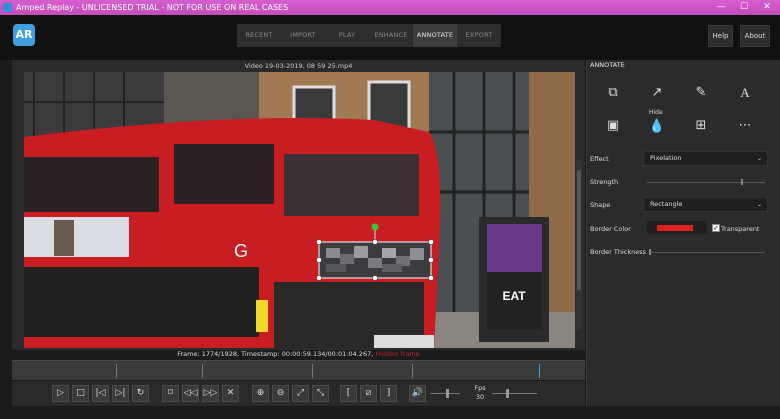 The image size is (780, 419). I want to click on stop-icon: □, so click(80, 393).